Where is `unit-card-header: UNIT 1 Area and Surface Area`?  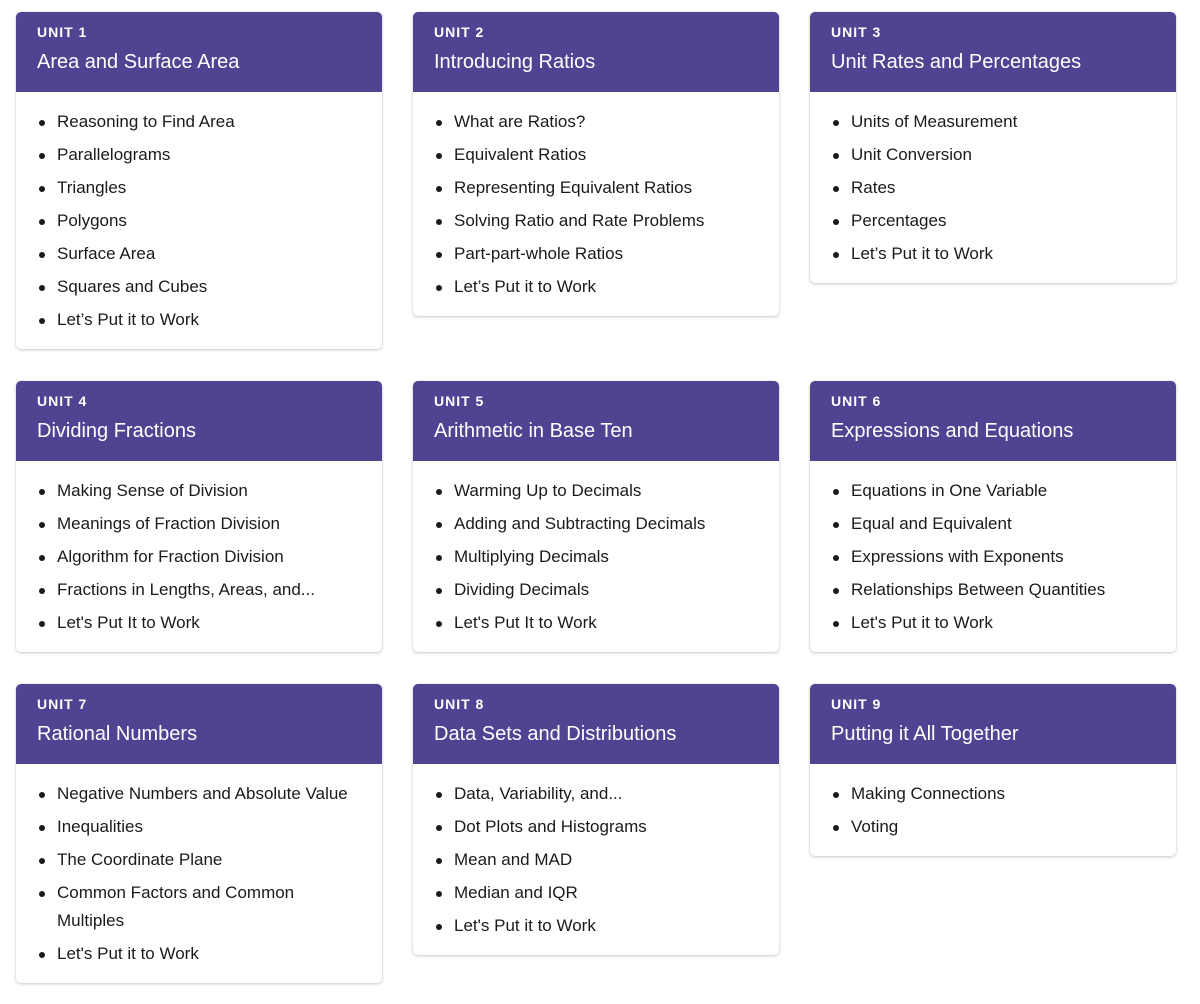 unit-card-header: UNIT 1 Area and Surface Area is located at coordinates (199, 52).